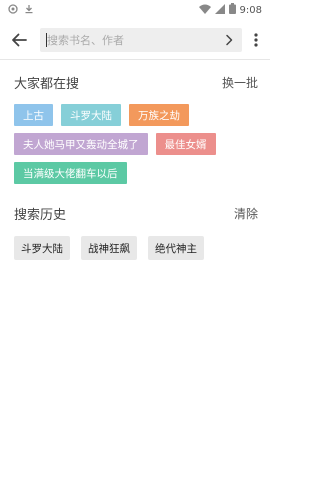 Image resolution: width=320 pixels, height=480 pixels. Describe the element at coordinates (219, 10) in the screenshot. I see `signal-icon` at that location.